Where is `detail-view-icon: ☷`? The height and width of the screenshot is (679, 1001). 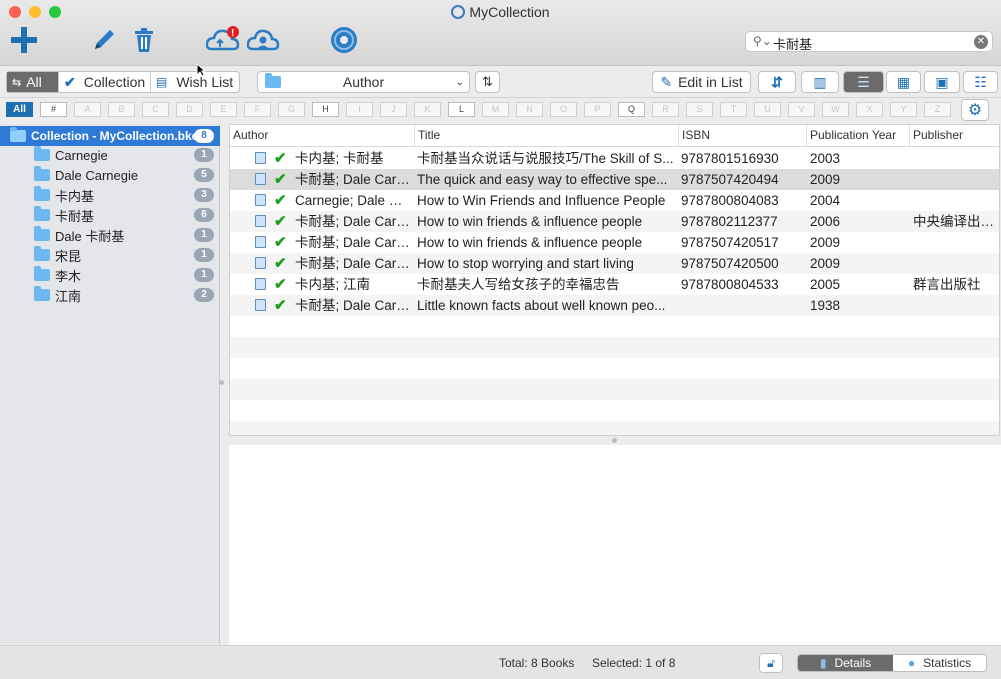 detail-view-icon: ☷ is located at coordinates (980, 81).